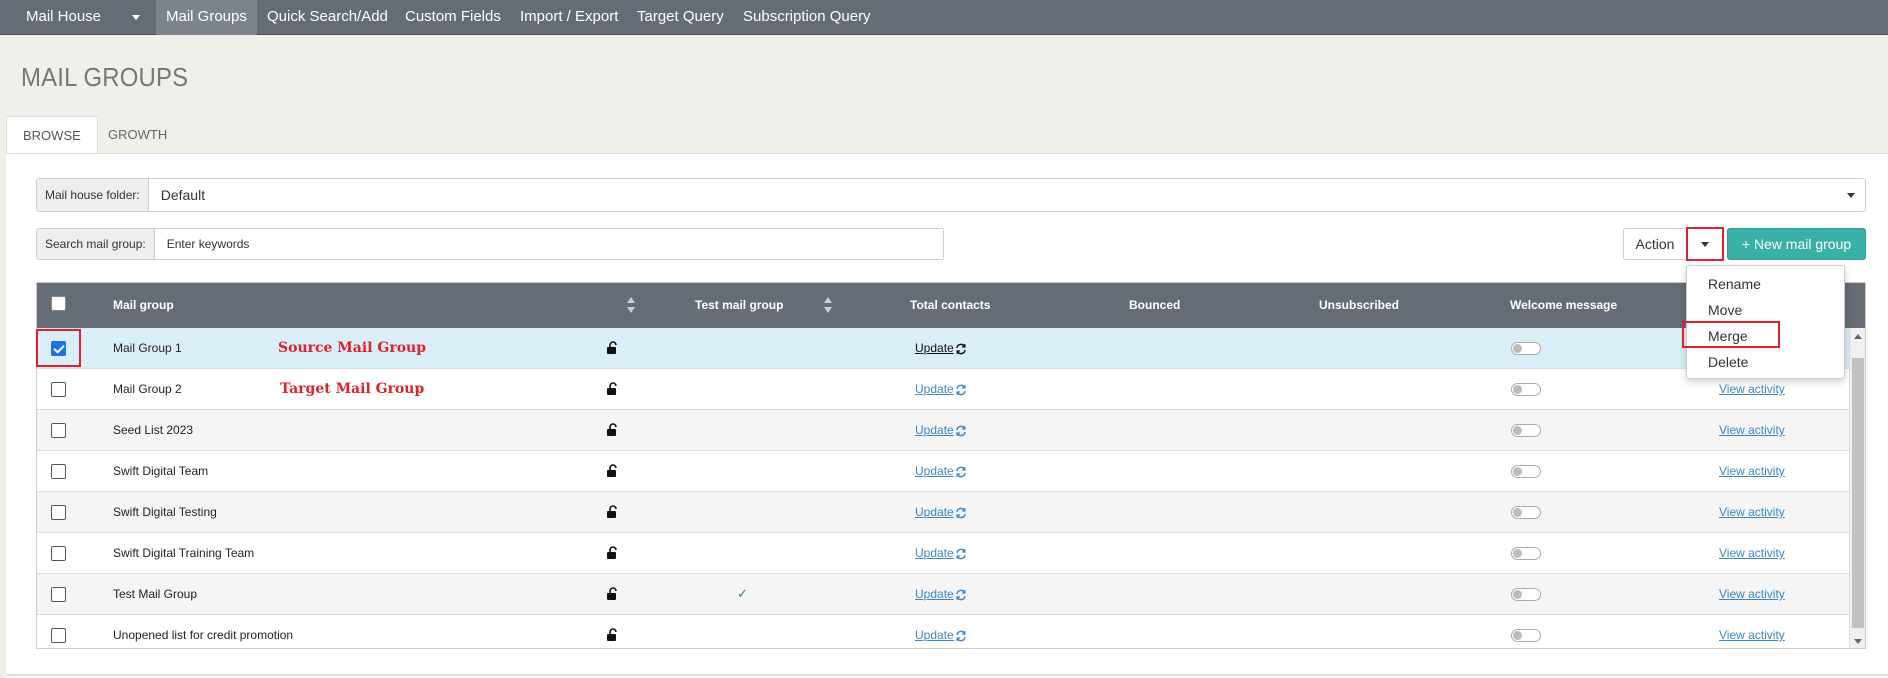 The image size is (1888, 678). Describe the element at coordinates (742, 593) in the screenshot. I see `check-icon: ✓` at that location.